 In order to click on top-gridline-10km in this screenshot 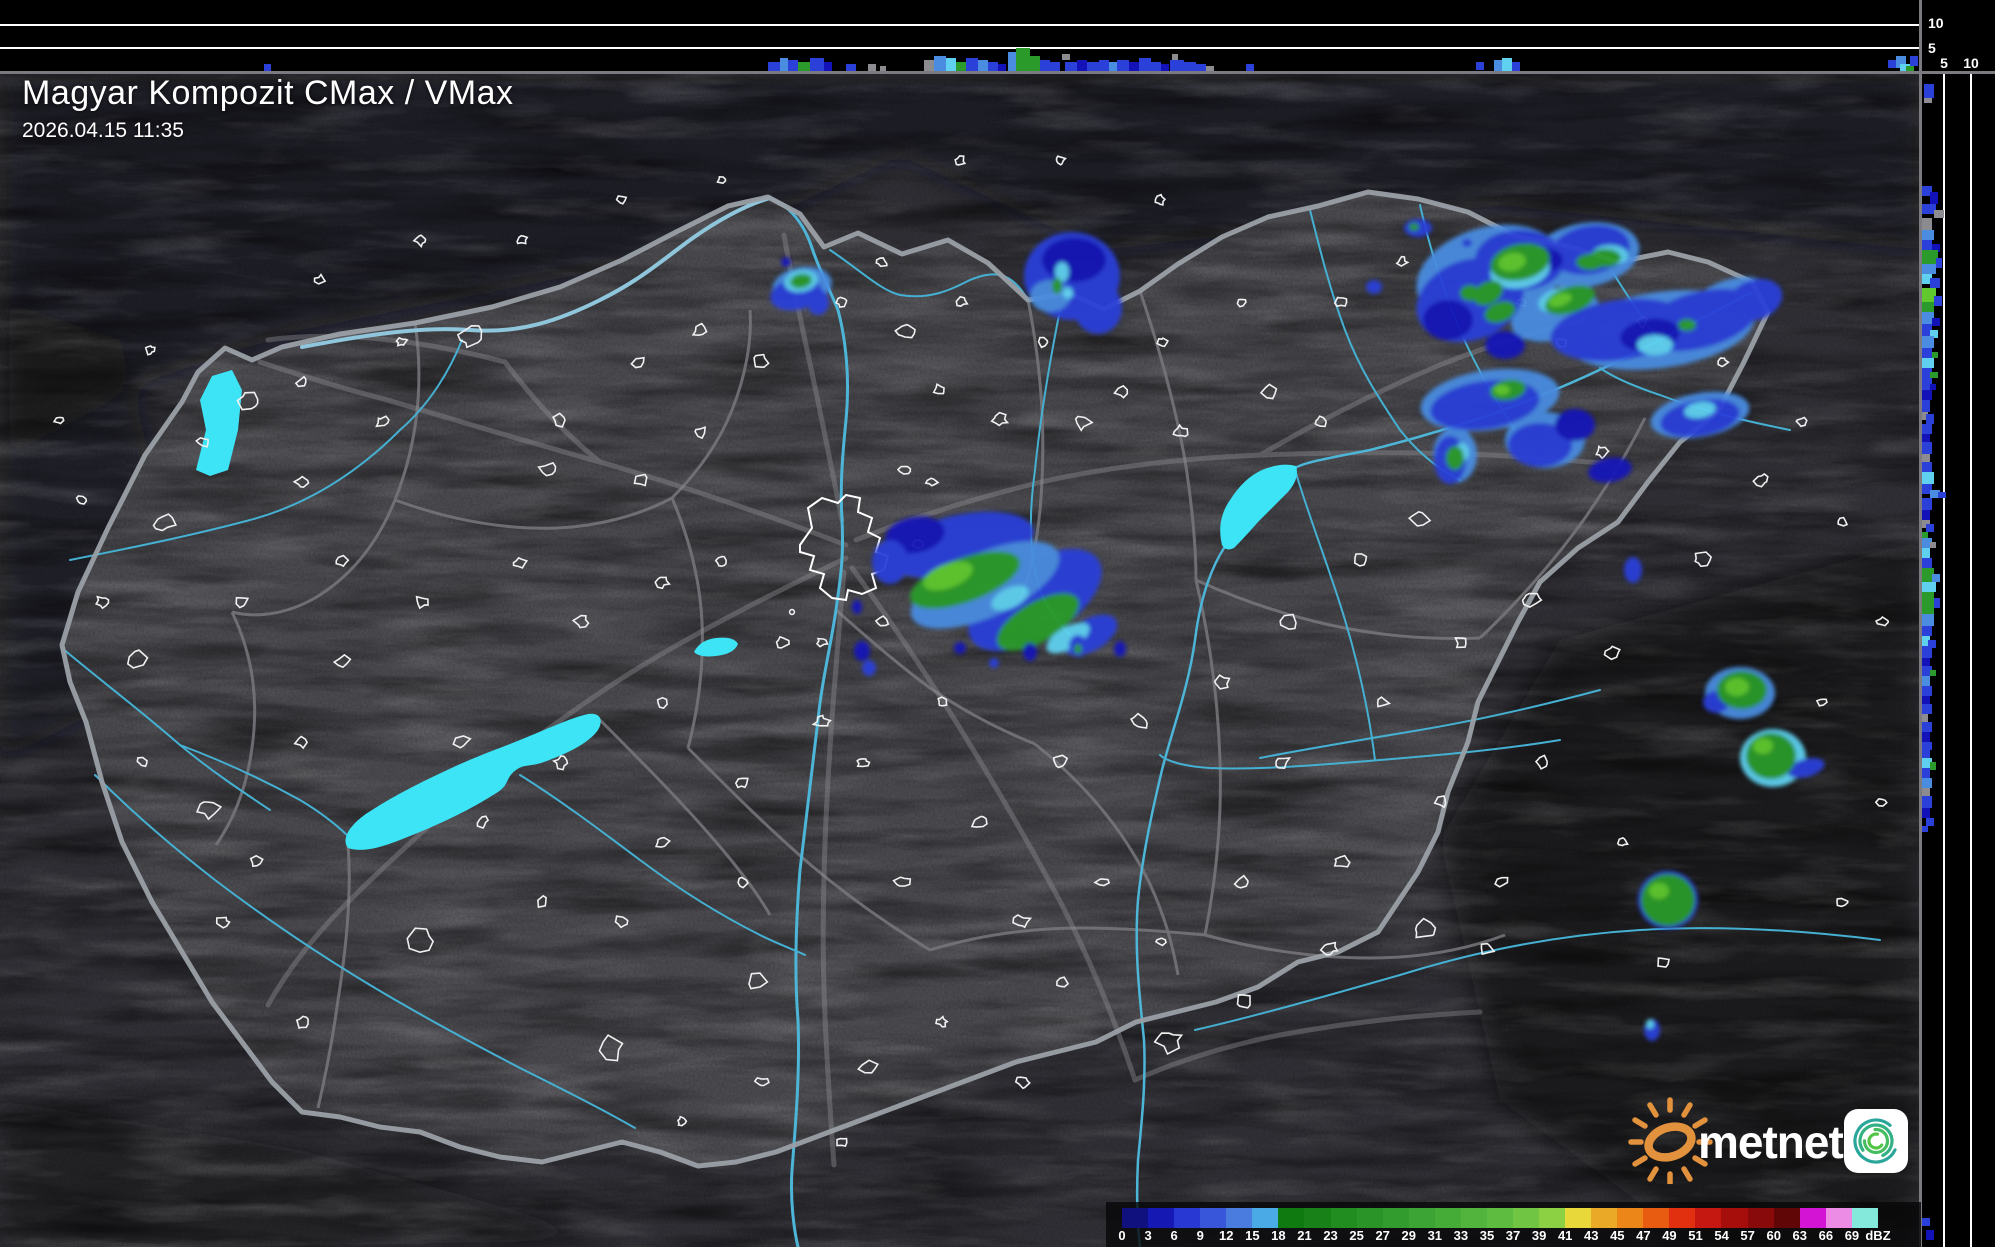, I will do `click(960, 25)`.